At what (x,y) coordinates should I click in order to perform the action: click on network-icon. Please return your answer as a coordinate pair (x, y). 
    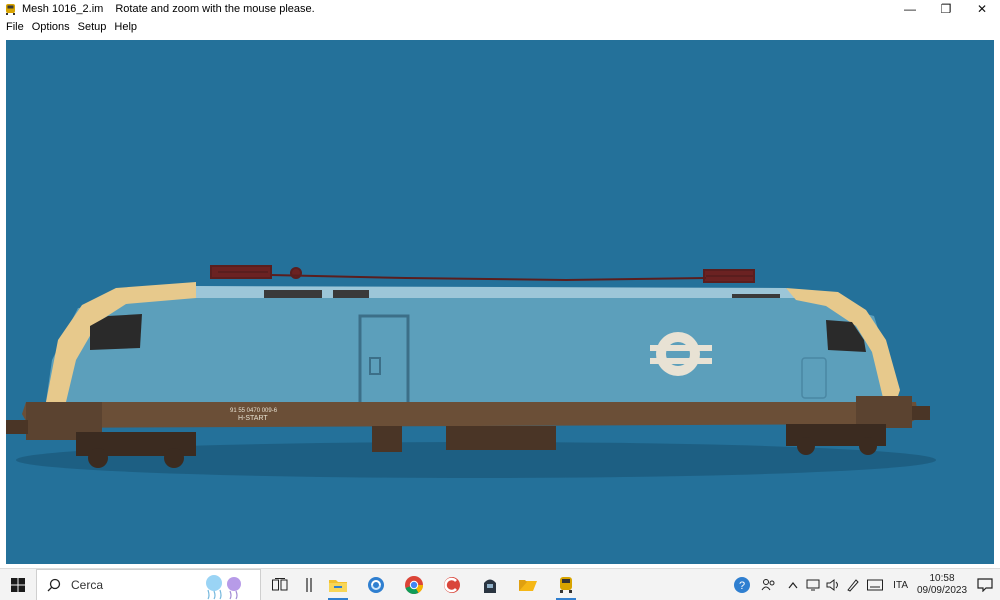
    Looking at the image, I should click on (813, 584).